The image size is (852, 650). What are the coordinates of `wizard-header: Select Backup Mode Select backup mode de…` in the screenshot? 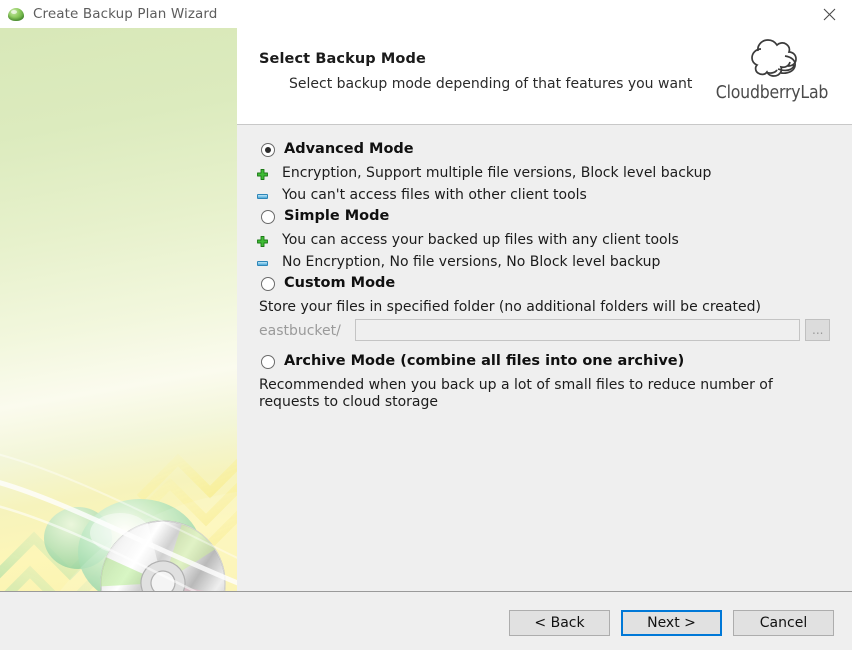 It's located at (544, 76).